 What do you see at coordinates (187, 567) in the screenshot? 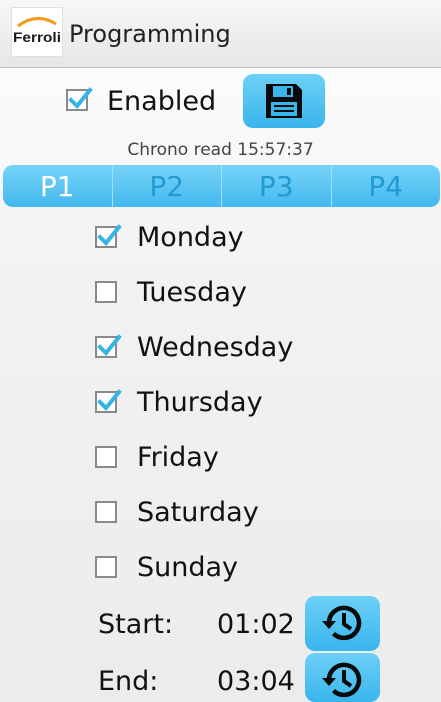
I see `sunday-label: Sunday` at bounding box center [187, 567].